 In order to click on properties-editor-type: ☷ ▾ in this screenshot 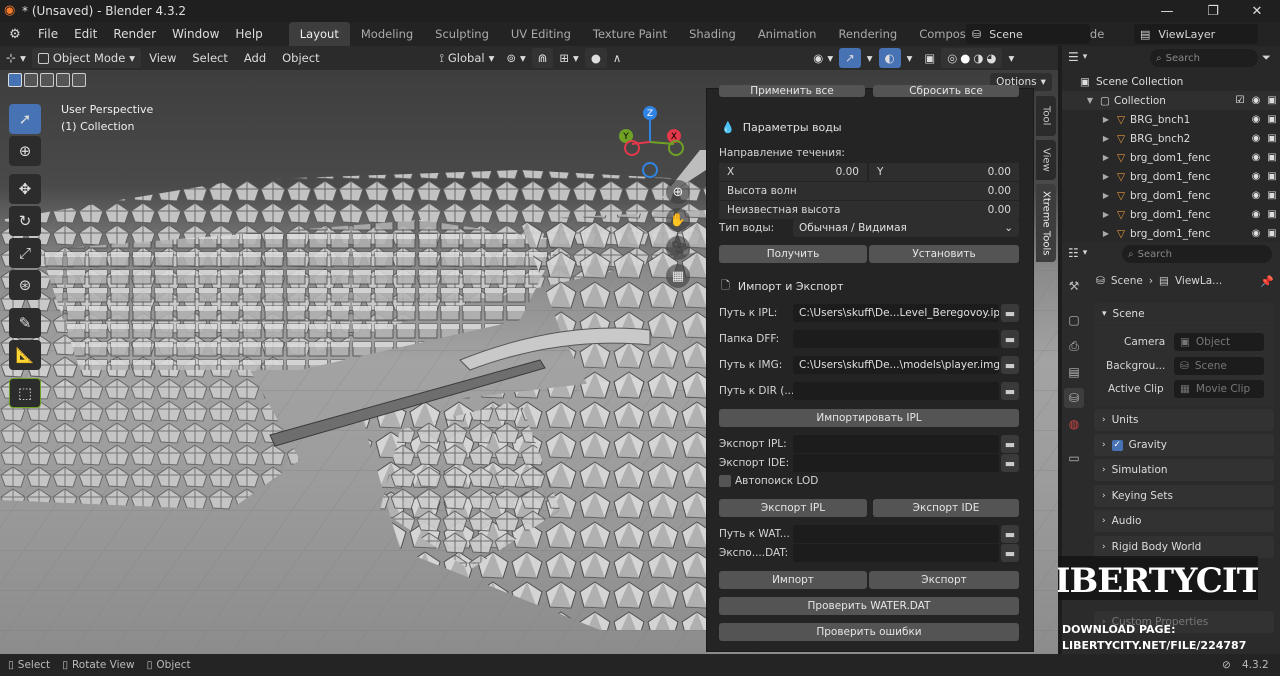, I will do `click(1077, 253)`.